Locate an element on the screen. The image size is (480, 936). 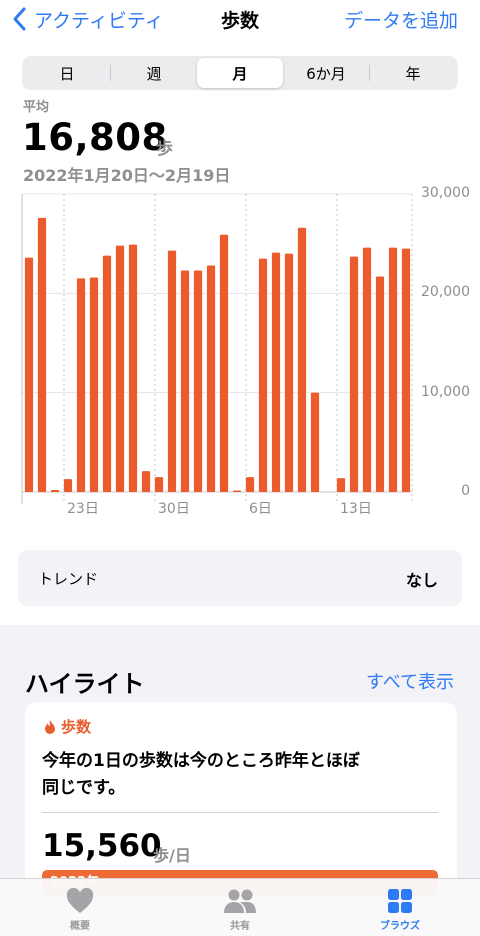
segment-month: 月 is located at coordinates (240, 73).